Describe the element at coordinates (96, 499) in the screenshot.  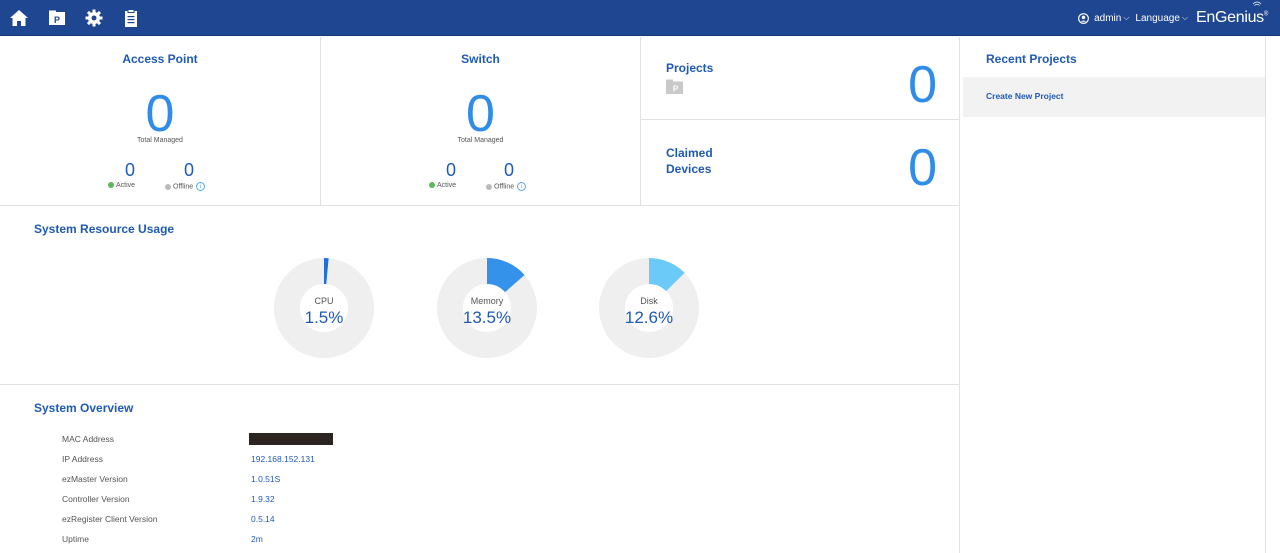
I see `controller-version-label: Controller Version` at that location.